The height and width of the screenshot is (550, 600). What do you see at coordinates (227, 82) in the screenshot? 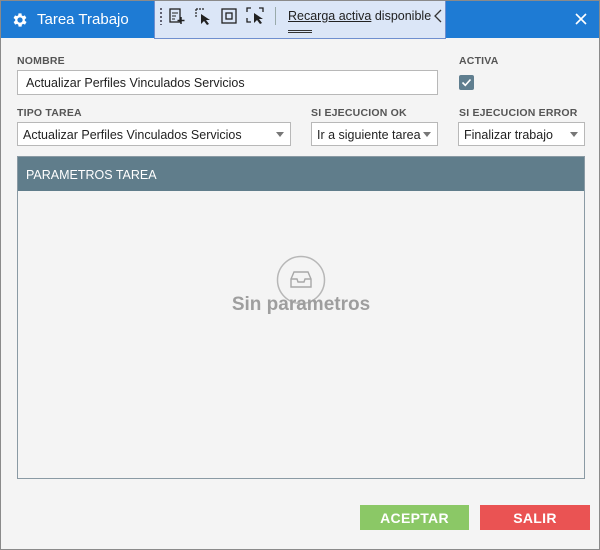
I see `nombre-field: Actualizar Perfiles Vinculados Servicios` at bounding box center [227, 82].